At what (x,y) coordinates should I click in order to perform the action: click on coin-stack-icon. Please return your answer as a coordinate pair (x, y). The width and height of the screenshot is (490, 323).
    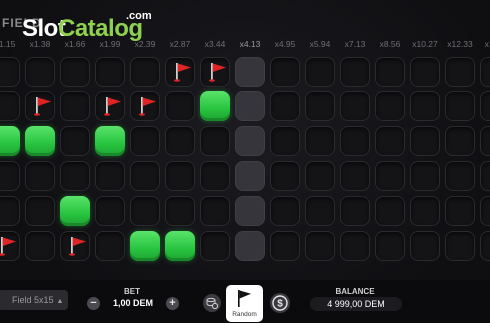
    Looking at the image, I should click on (212, 303).